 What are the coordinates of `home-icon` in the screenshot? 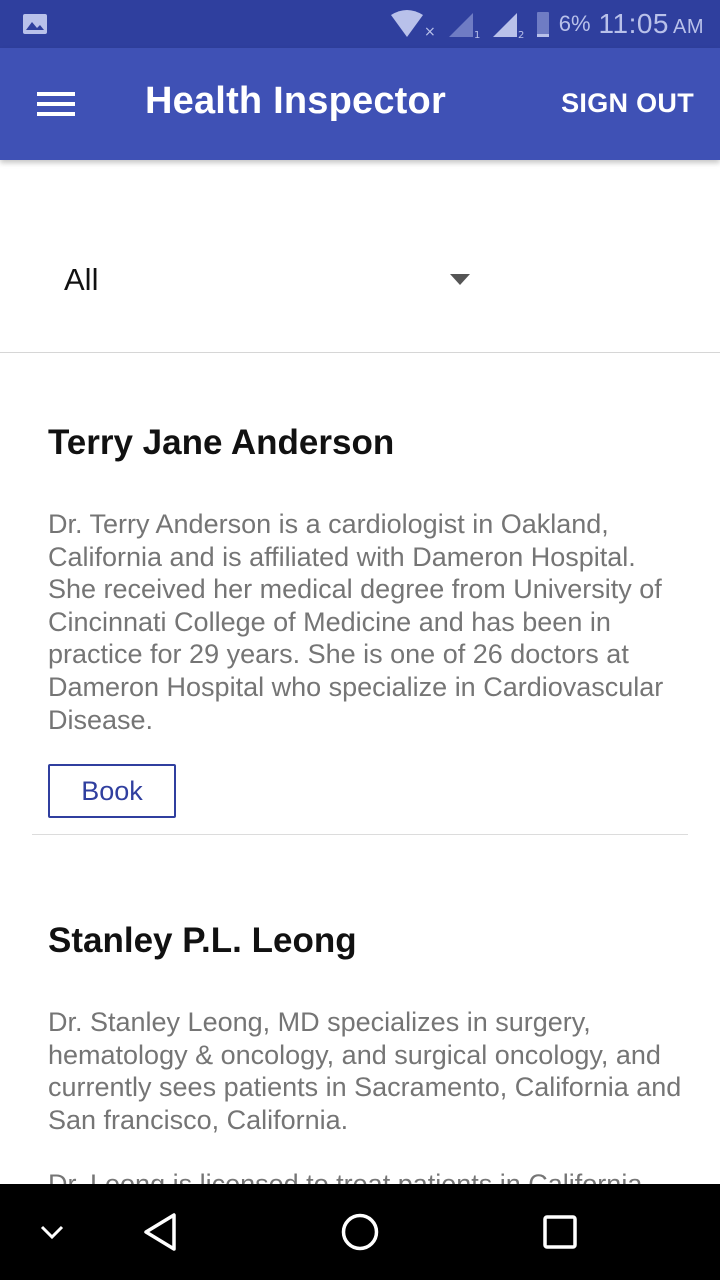 It's located at (360, 1232).